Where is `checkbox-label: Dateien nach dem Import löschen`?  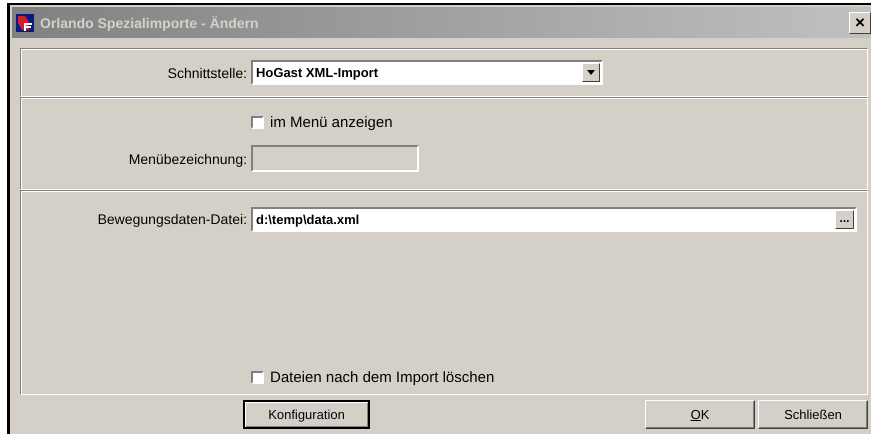 checkbox-label: Dateien nach dem Import löschen is located at coordinates (382, 377).